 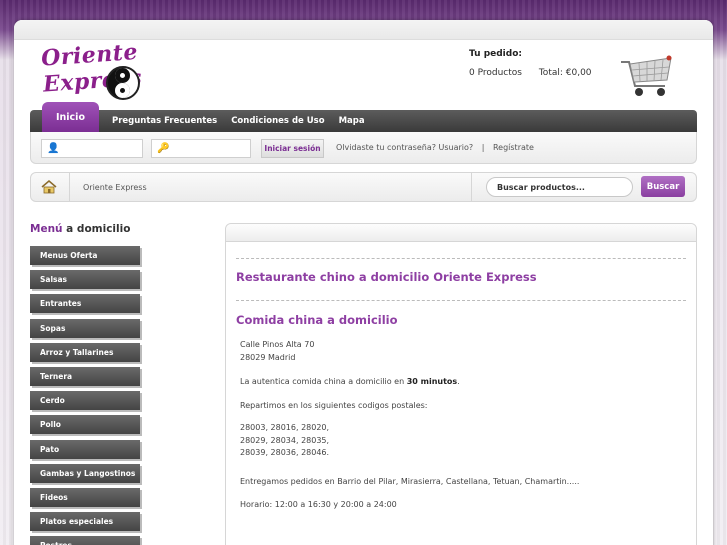 What do you see at coordinates (513, 147) in the screenshot?
I see `register-link: Regístrate` at bounding box center [513, 147].